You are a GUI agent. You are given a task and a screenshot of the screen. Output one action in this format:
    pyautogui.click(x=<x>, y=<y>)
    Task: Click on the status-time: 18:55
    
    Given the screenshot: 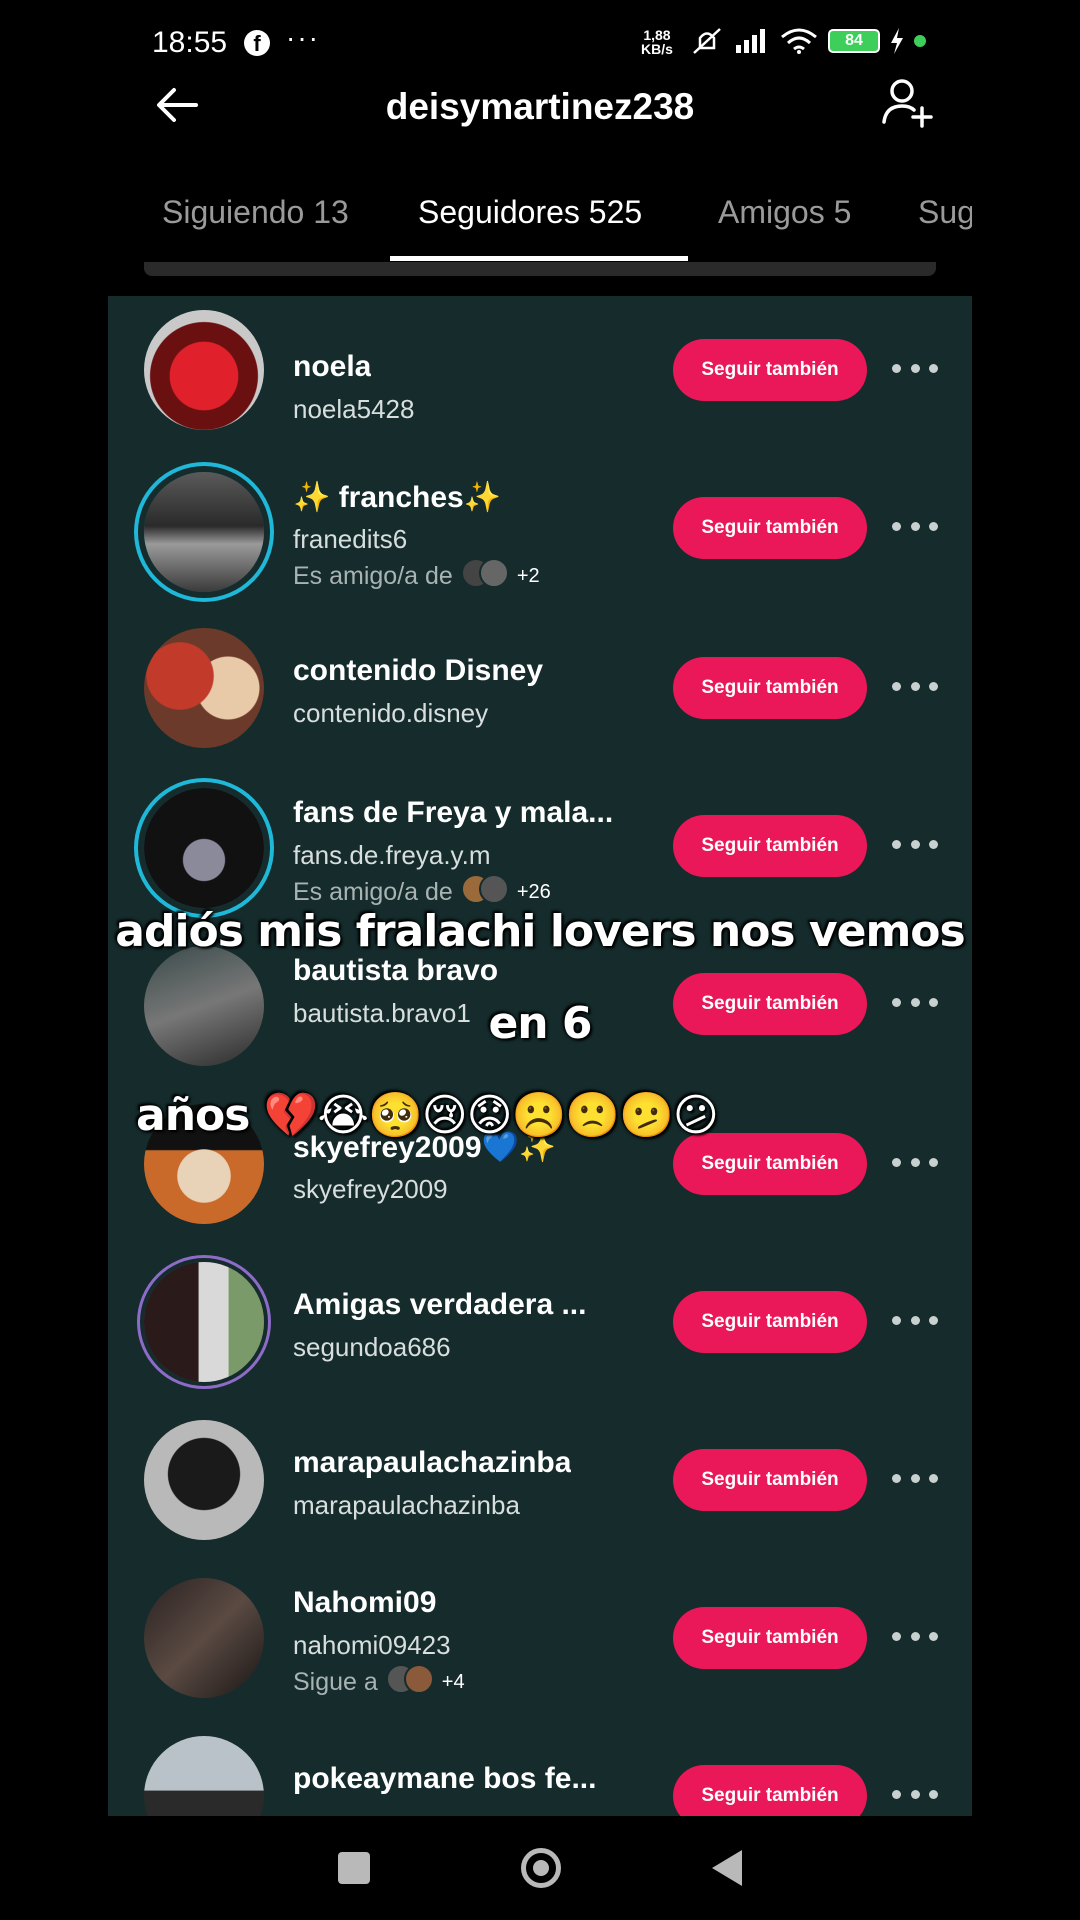 What is the action you would take?
    pyautogui.click(x=190, y=42)
    